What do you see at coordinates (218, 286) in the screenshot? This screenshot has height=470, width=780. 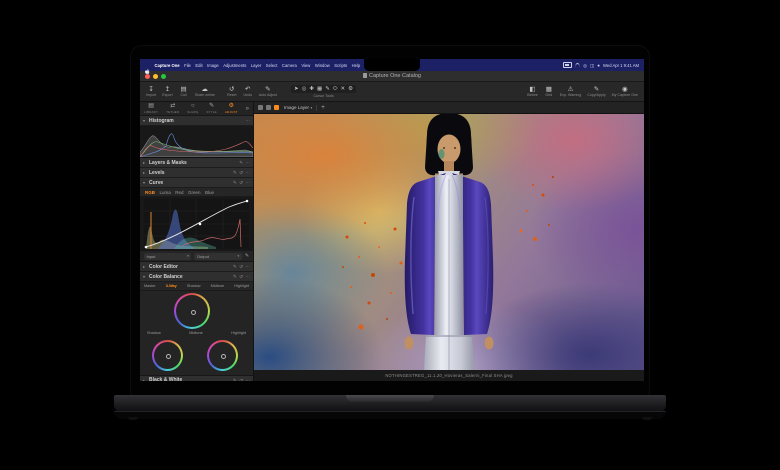 I see `cb-tab-midtone: Midtone` at bounding box center [218, 286].